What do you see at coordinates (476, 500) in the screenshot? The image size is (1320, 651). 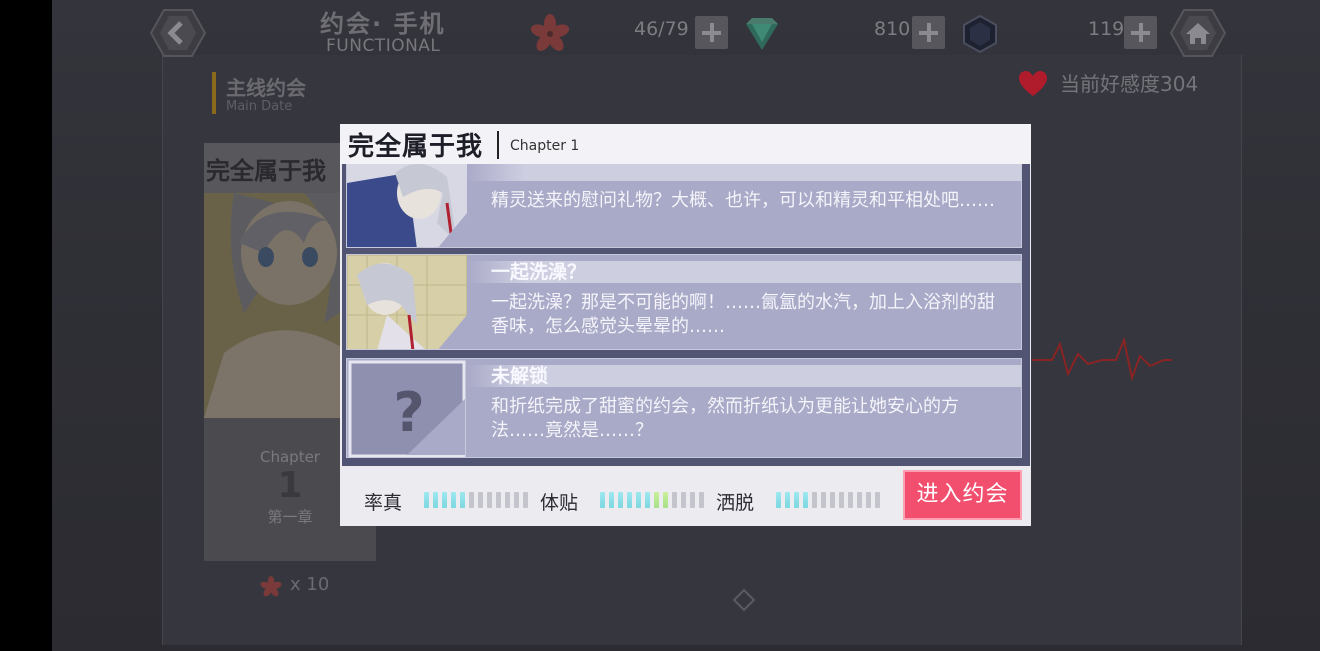 I see `stat-meter-candid` at bounding box center [476, 500].